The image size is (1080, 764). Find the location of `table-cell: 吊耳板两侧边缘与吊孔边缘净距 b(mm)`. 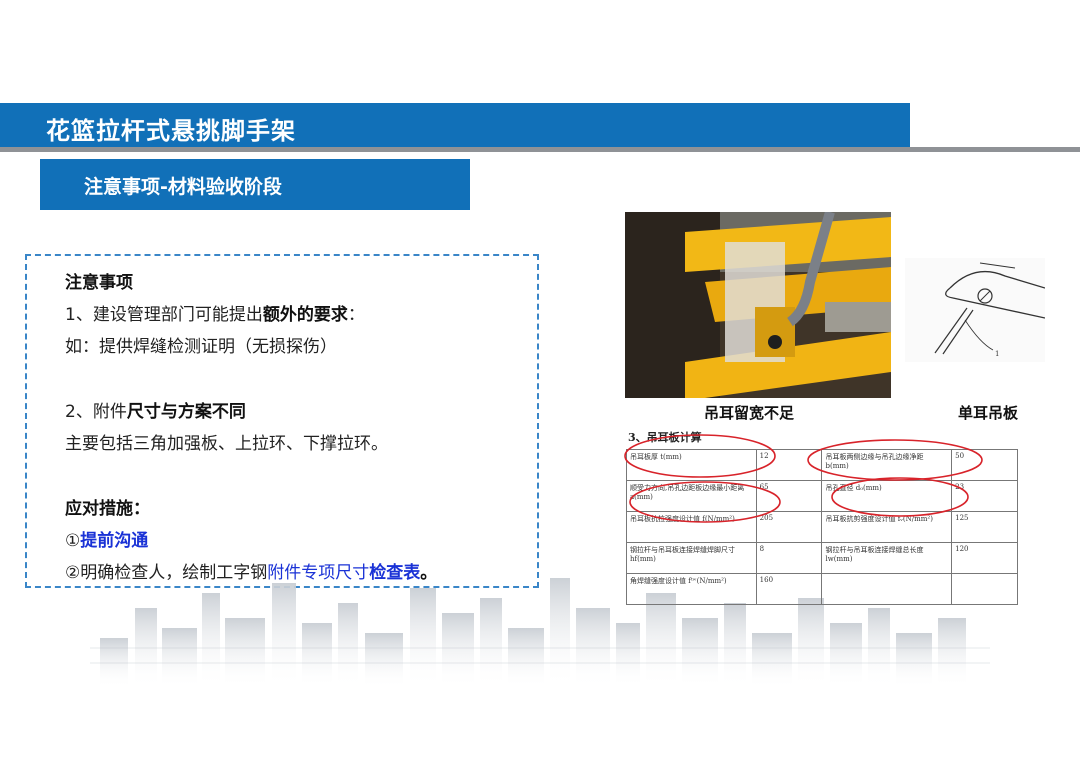

table-cell: 吊耳板两侧边缘与吊孔边缘净距 b(mm) is located at coordinates (887, 465).